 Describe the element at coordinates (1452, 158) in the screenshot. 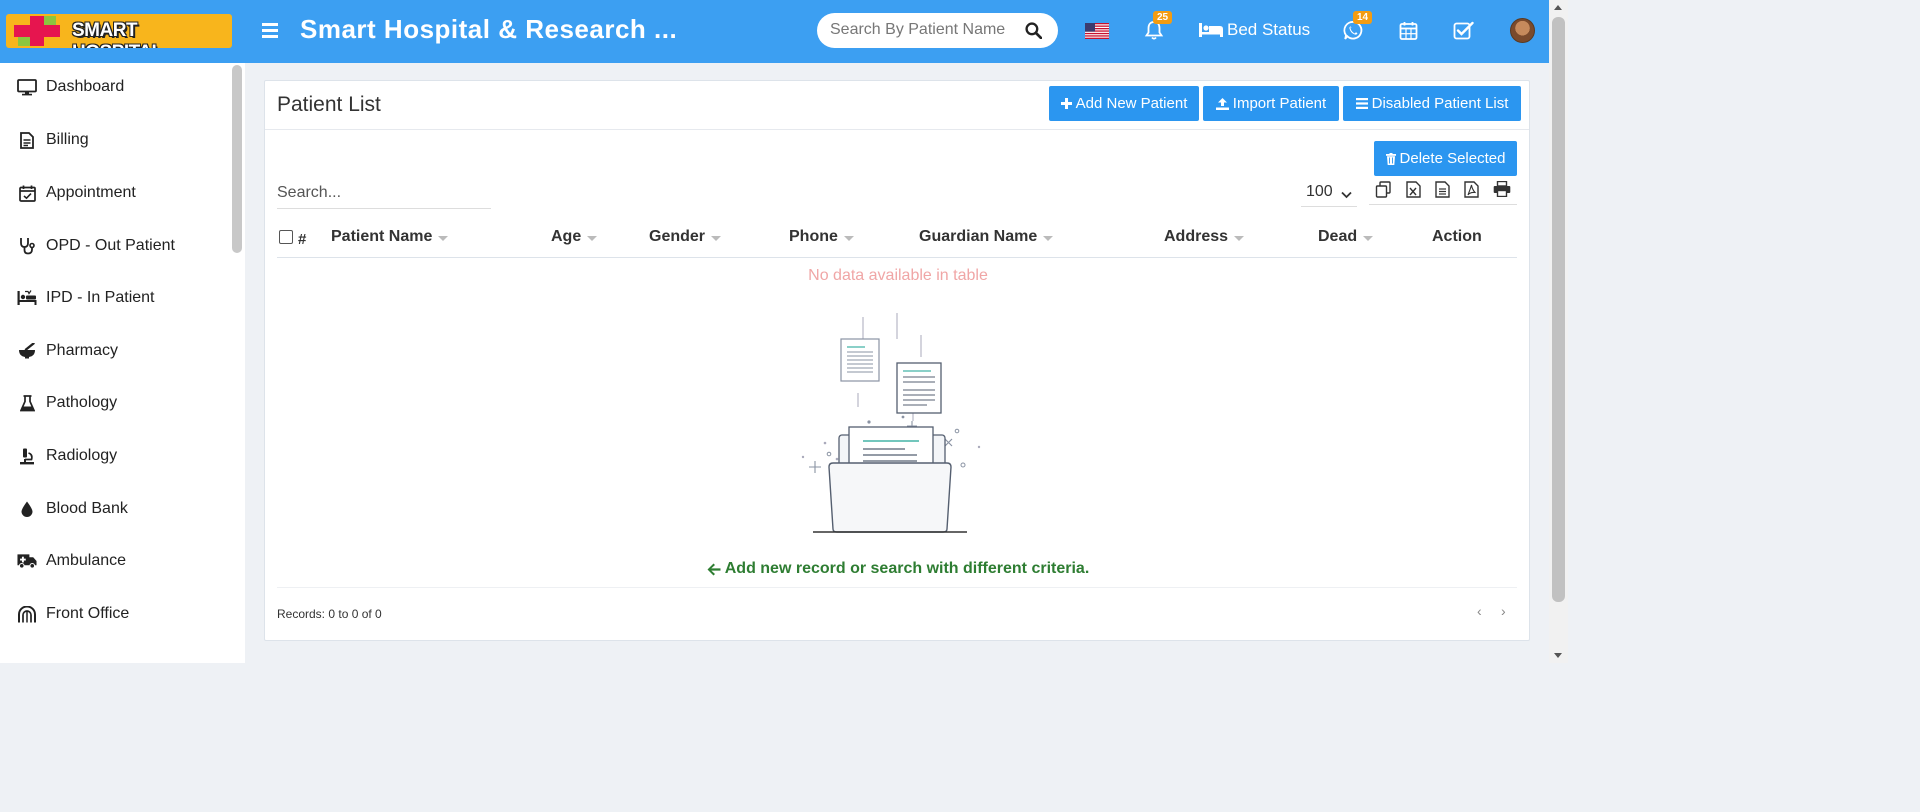

I see `delete-selected-label: Delete Selected` at that location.